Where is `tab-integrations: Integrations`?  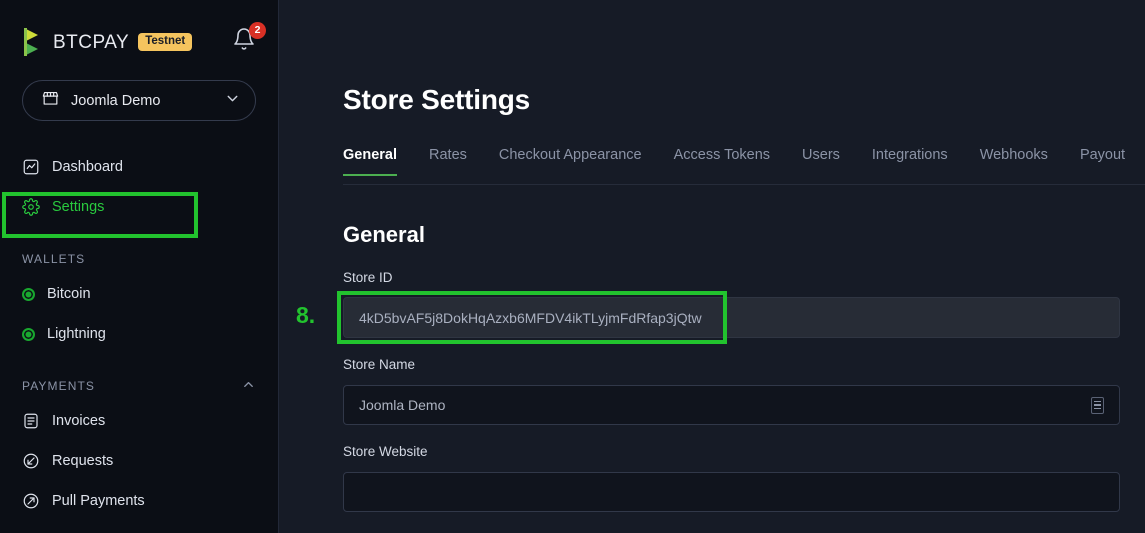 tab-integrations: Integrations is located at coordinates (910, 161).